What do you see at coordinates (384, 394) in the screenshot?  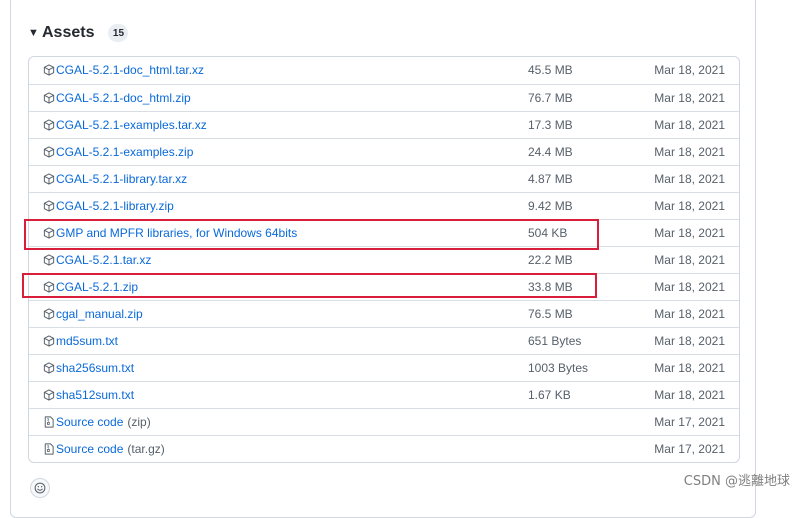 I see `asset-row: sha512sum.txt 1.67 KB Mar 18, 2021` at bounding box center [384, 394].